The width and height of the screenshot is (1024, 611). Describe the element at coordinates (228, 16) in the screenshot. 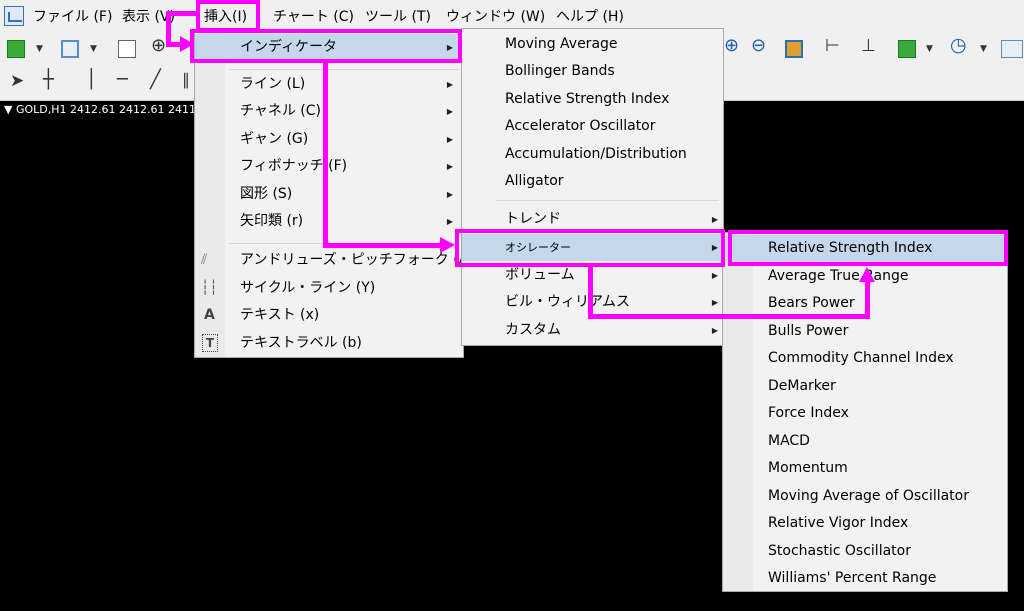

I see `highlight-insert-menu` at that location.